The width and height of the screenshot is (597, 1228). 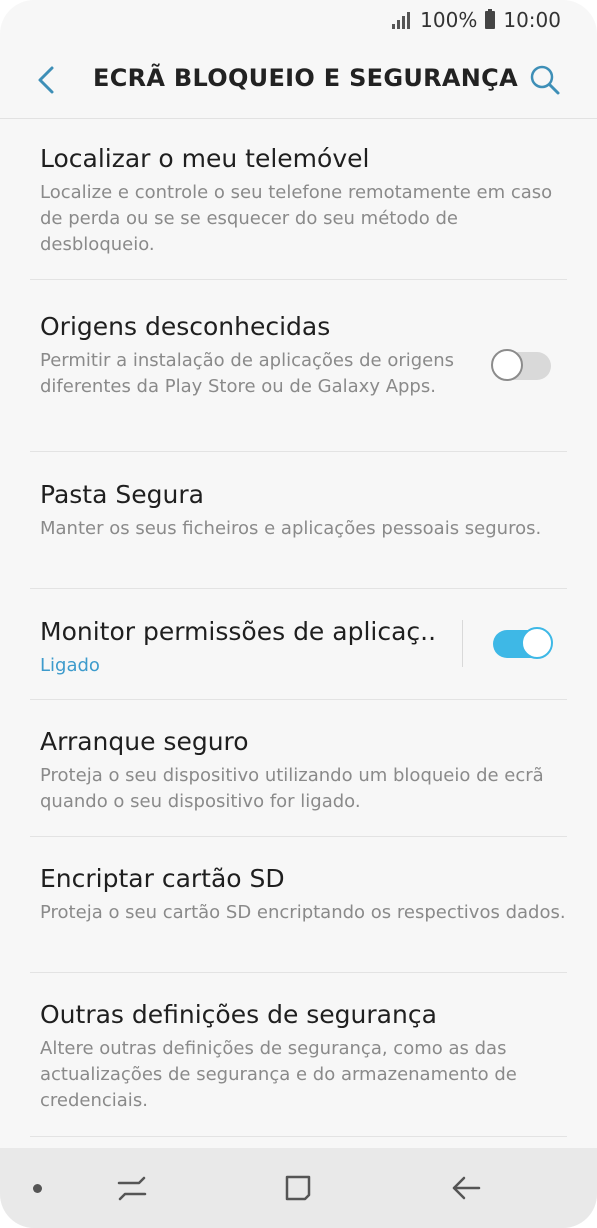 I want to click on setting-title: Pasta Segura, so click(x=122, y=494).